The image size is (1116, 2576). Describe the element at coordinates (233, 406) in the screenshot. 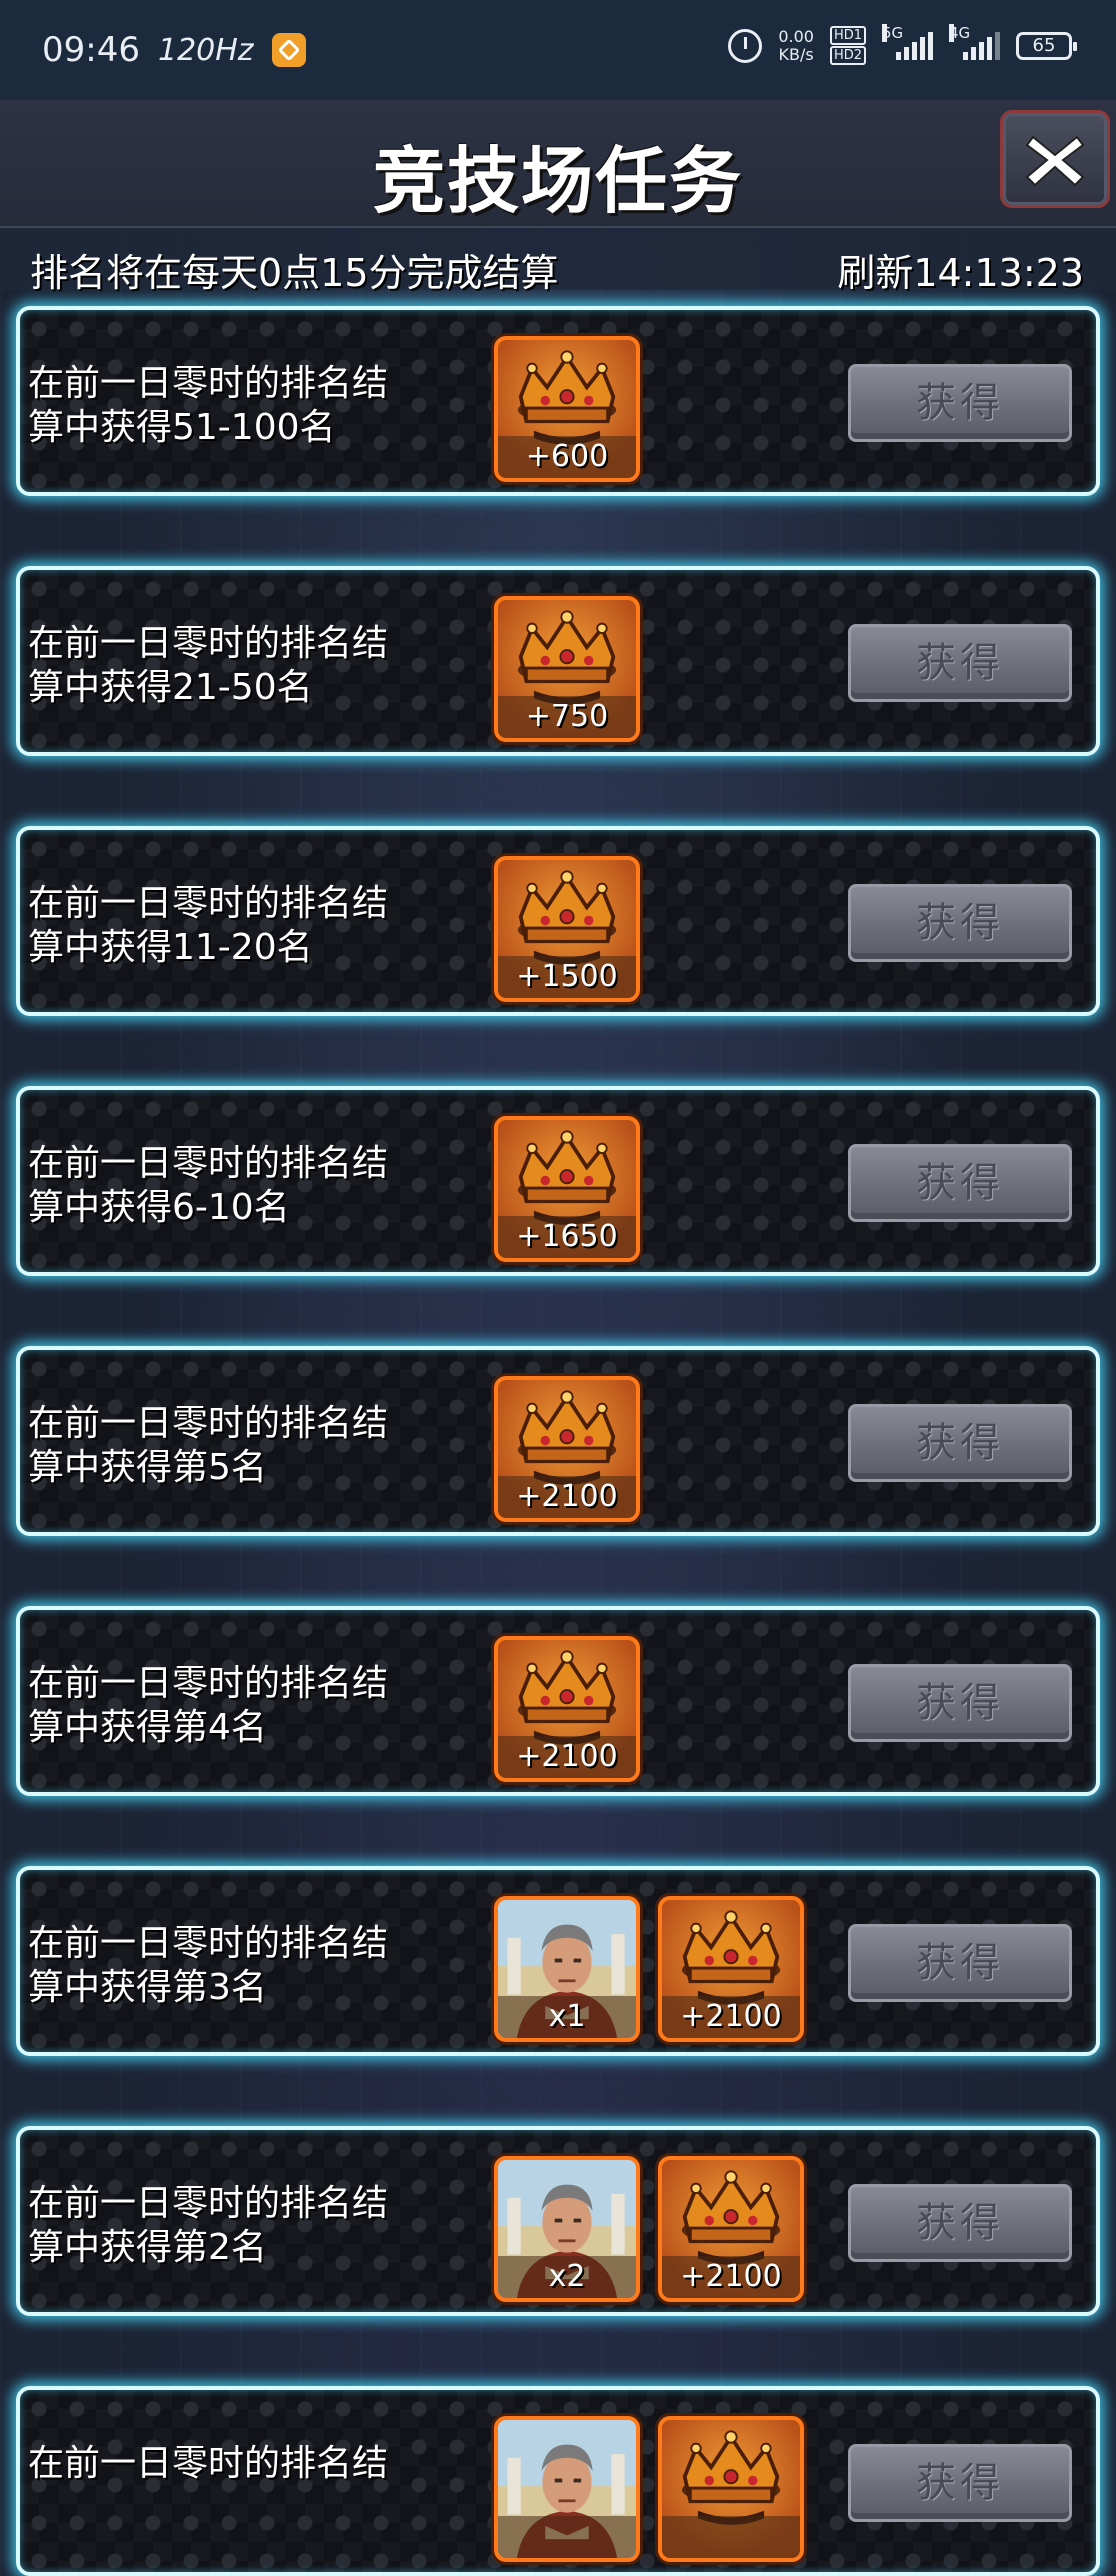

I see `task-description: 在前一日零时的排名结 算中获得51-100名` at that location.